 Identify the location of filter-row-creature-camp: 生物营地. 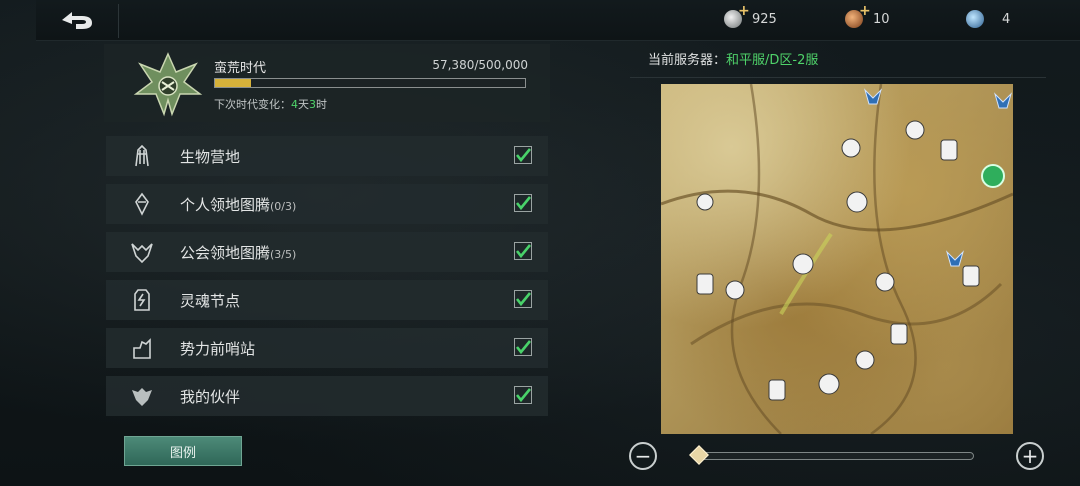
(327, 156).